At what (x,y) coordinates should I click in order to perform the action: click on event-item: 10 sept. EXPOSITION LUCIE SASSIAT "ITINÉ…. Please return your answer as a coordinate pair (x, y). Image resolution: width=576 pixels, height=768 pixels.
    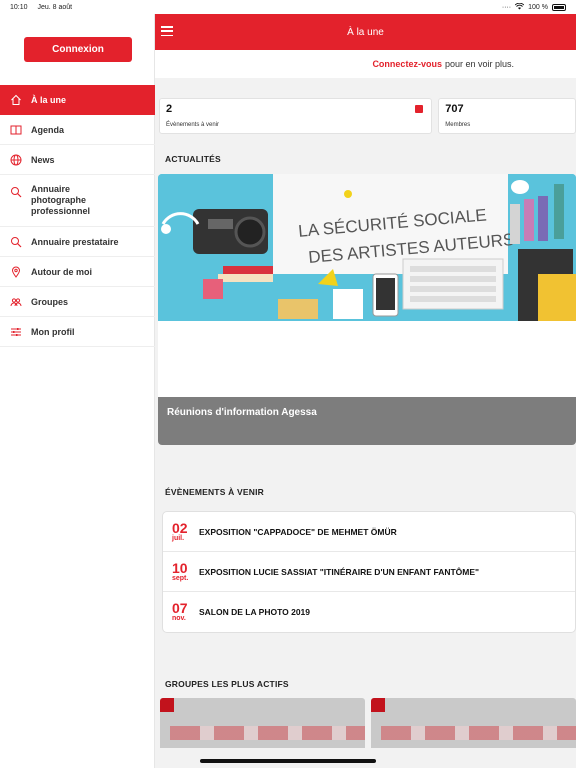
    Looking at the image, I should click on (369, 572).